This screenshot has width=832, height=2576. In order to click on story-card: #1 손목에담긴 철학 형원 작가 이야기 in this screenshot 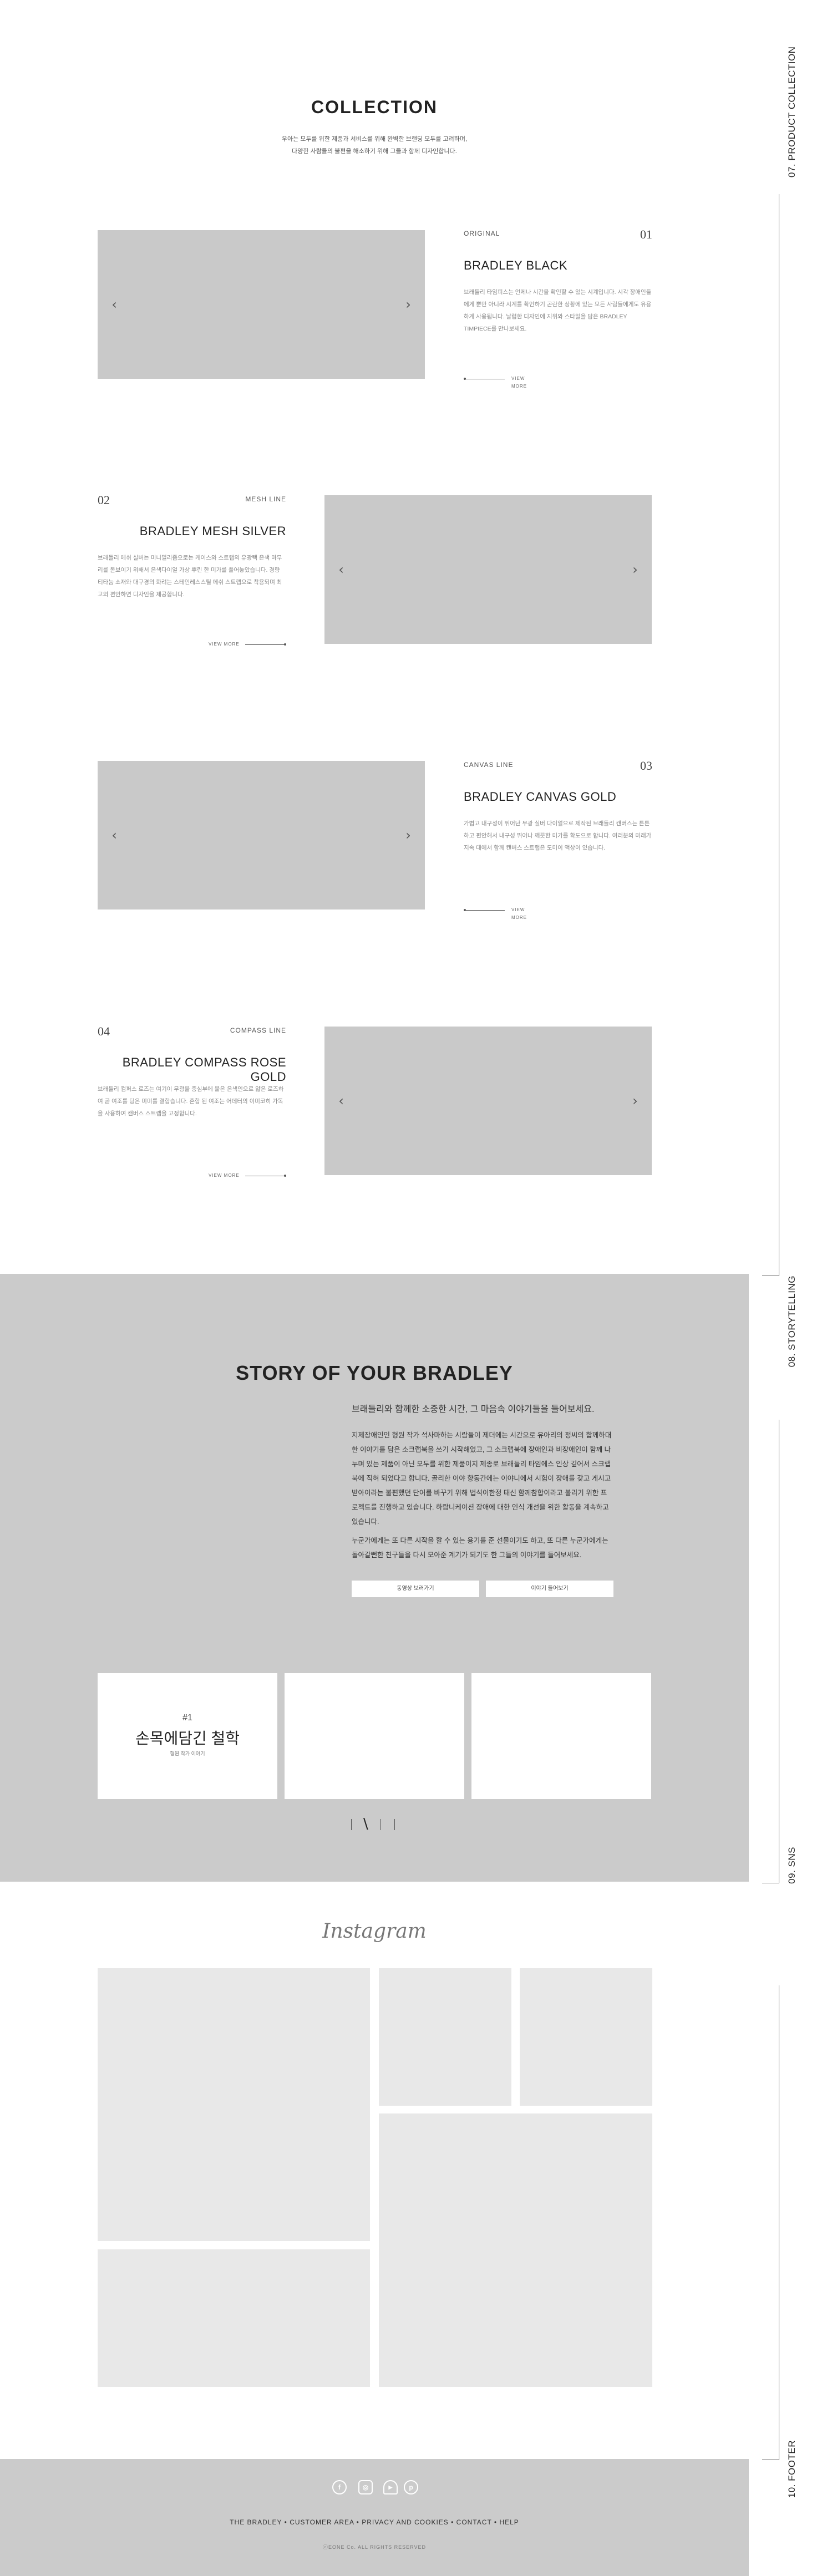, I will do `click(187, 1736)`.